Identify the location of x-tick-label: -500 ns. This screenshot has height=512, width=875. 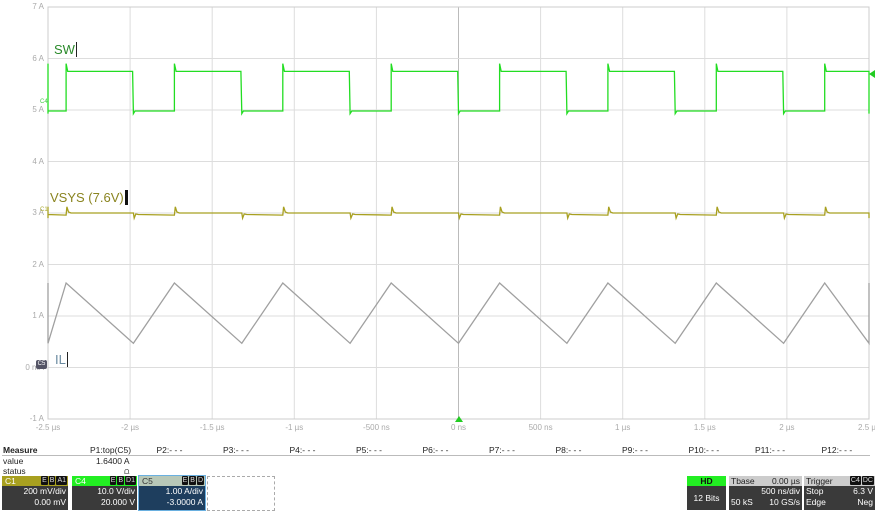
(376, 427).